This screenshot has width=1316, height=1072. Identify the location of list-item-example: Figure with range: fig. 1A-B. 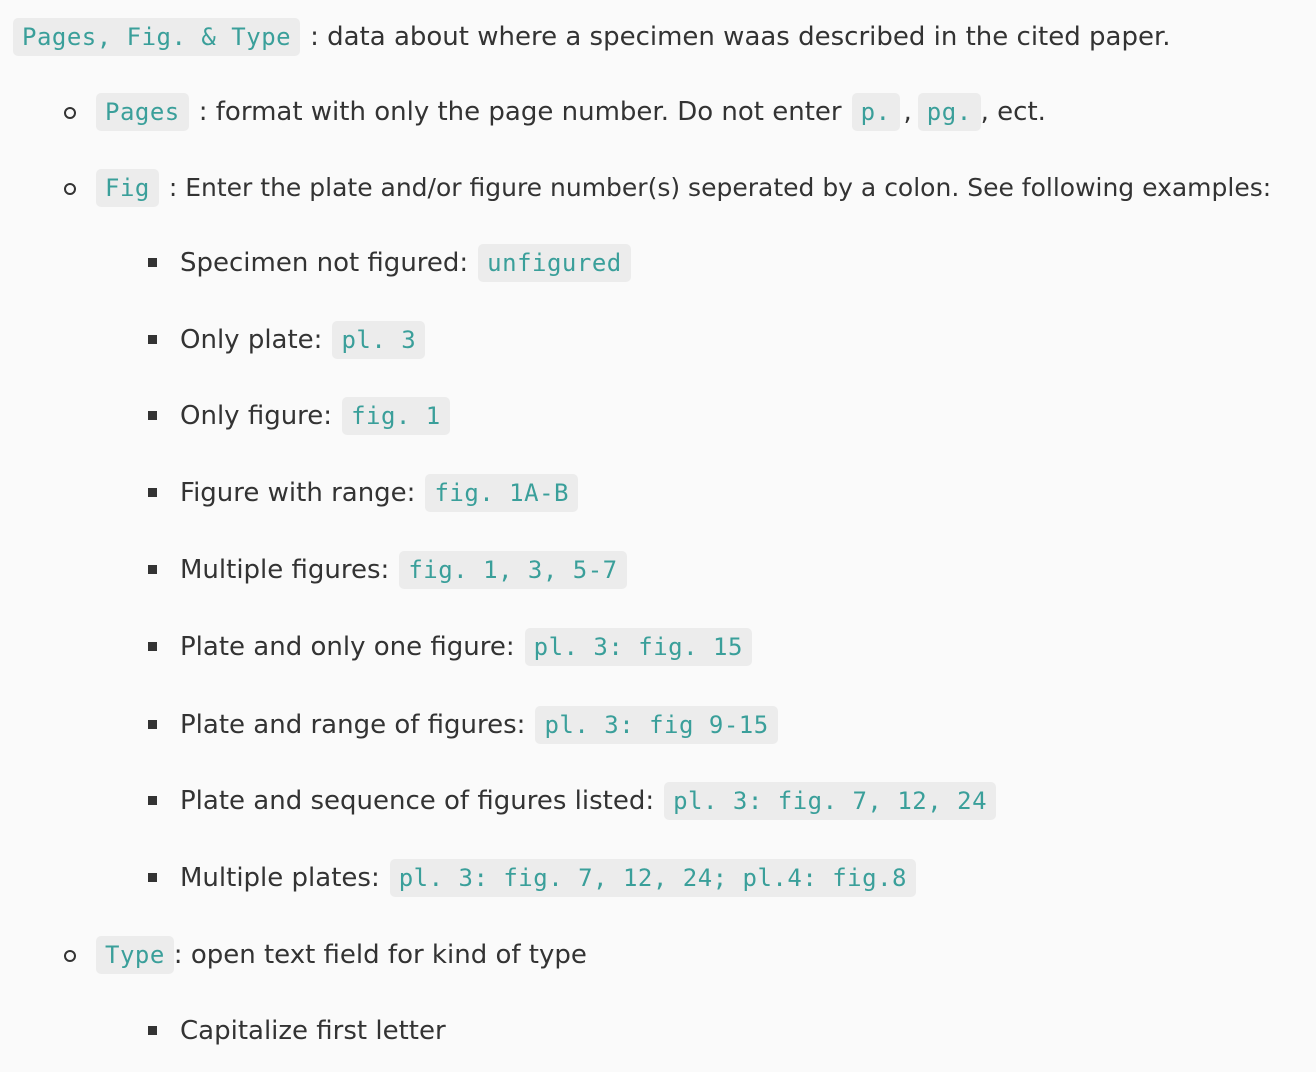
(379, 493).